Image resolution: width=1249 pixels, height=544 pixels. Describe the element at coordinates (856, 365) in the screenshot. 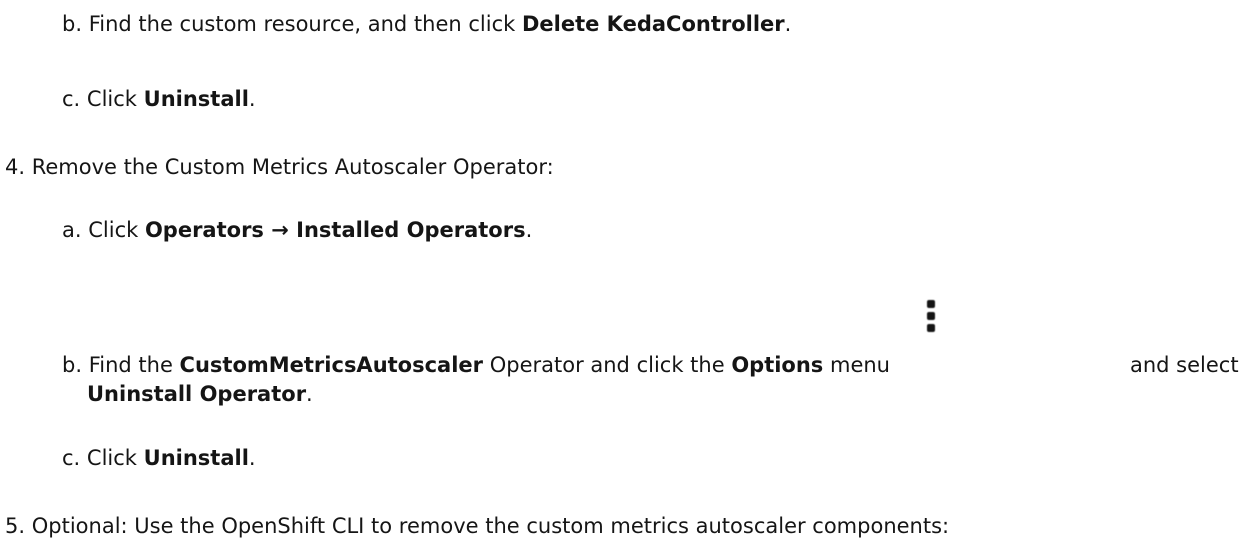

I see `step-text: menu` at that location.